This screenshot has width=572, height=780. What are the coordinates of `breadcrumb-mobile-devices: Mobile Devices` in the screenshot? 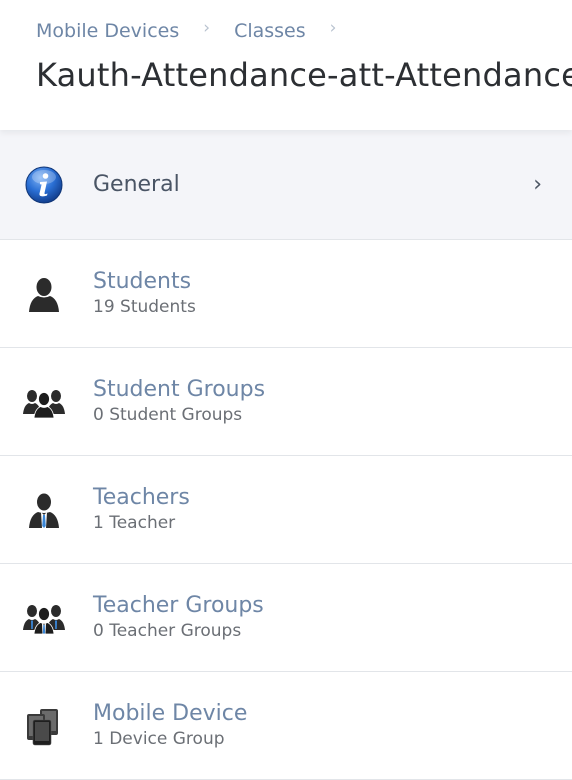 It's located at (107, 31).